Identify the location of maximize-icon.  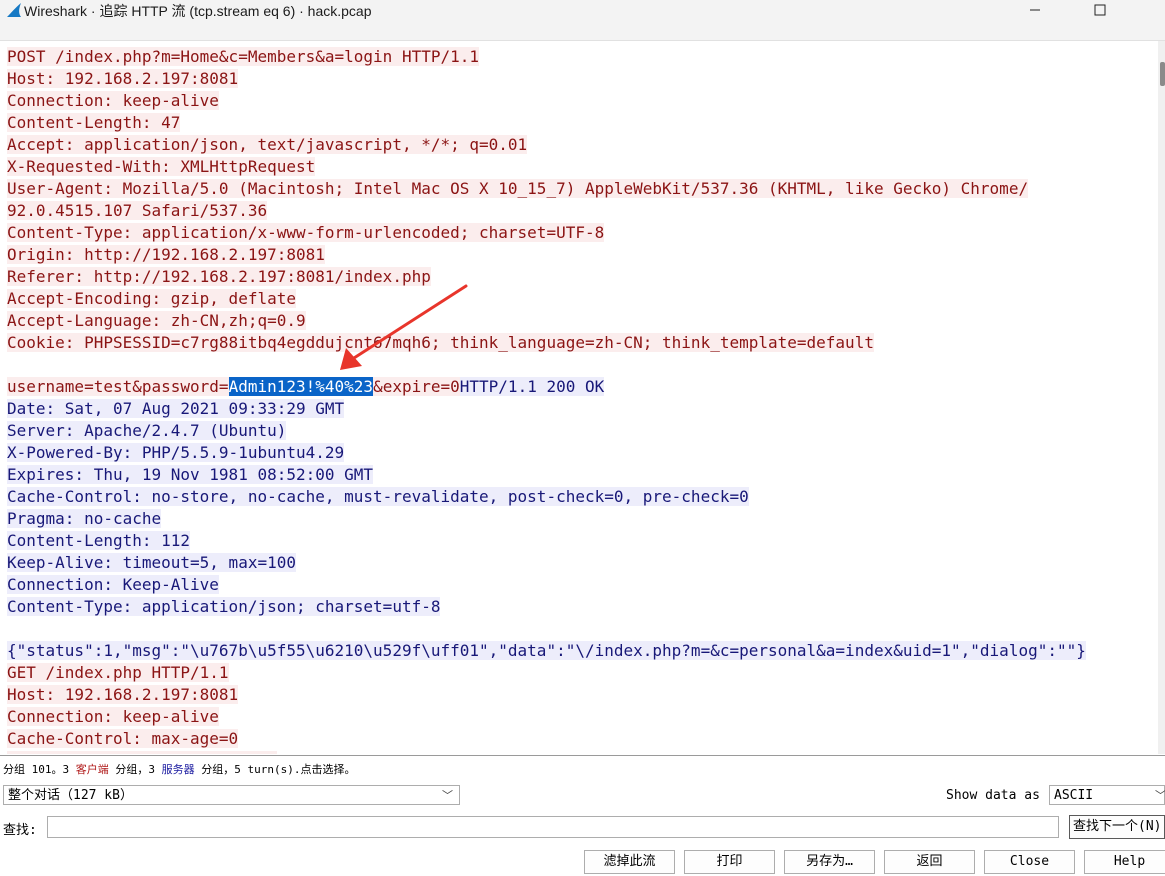
(1100, 10).